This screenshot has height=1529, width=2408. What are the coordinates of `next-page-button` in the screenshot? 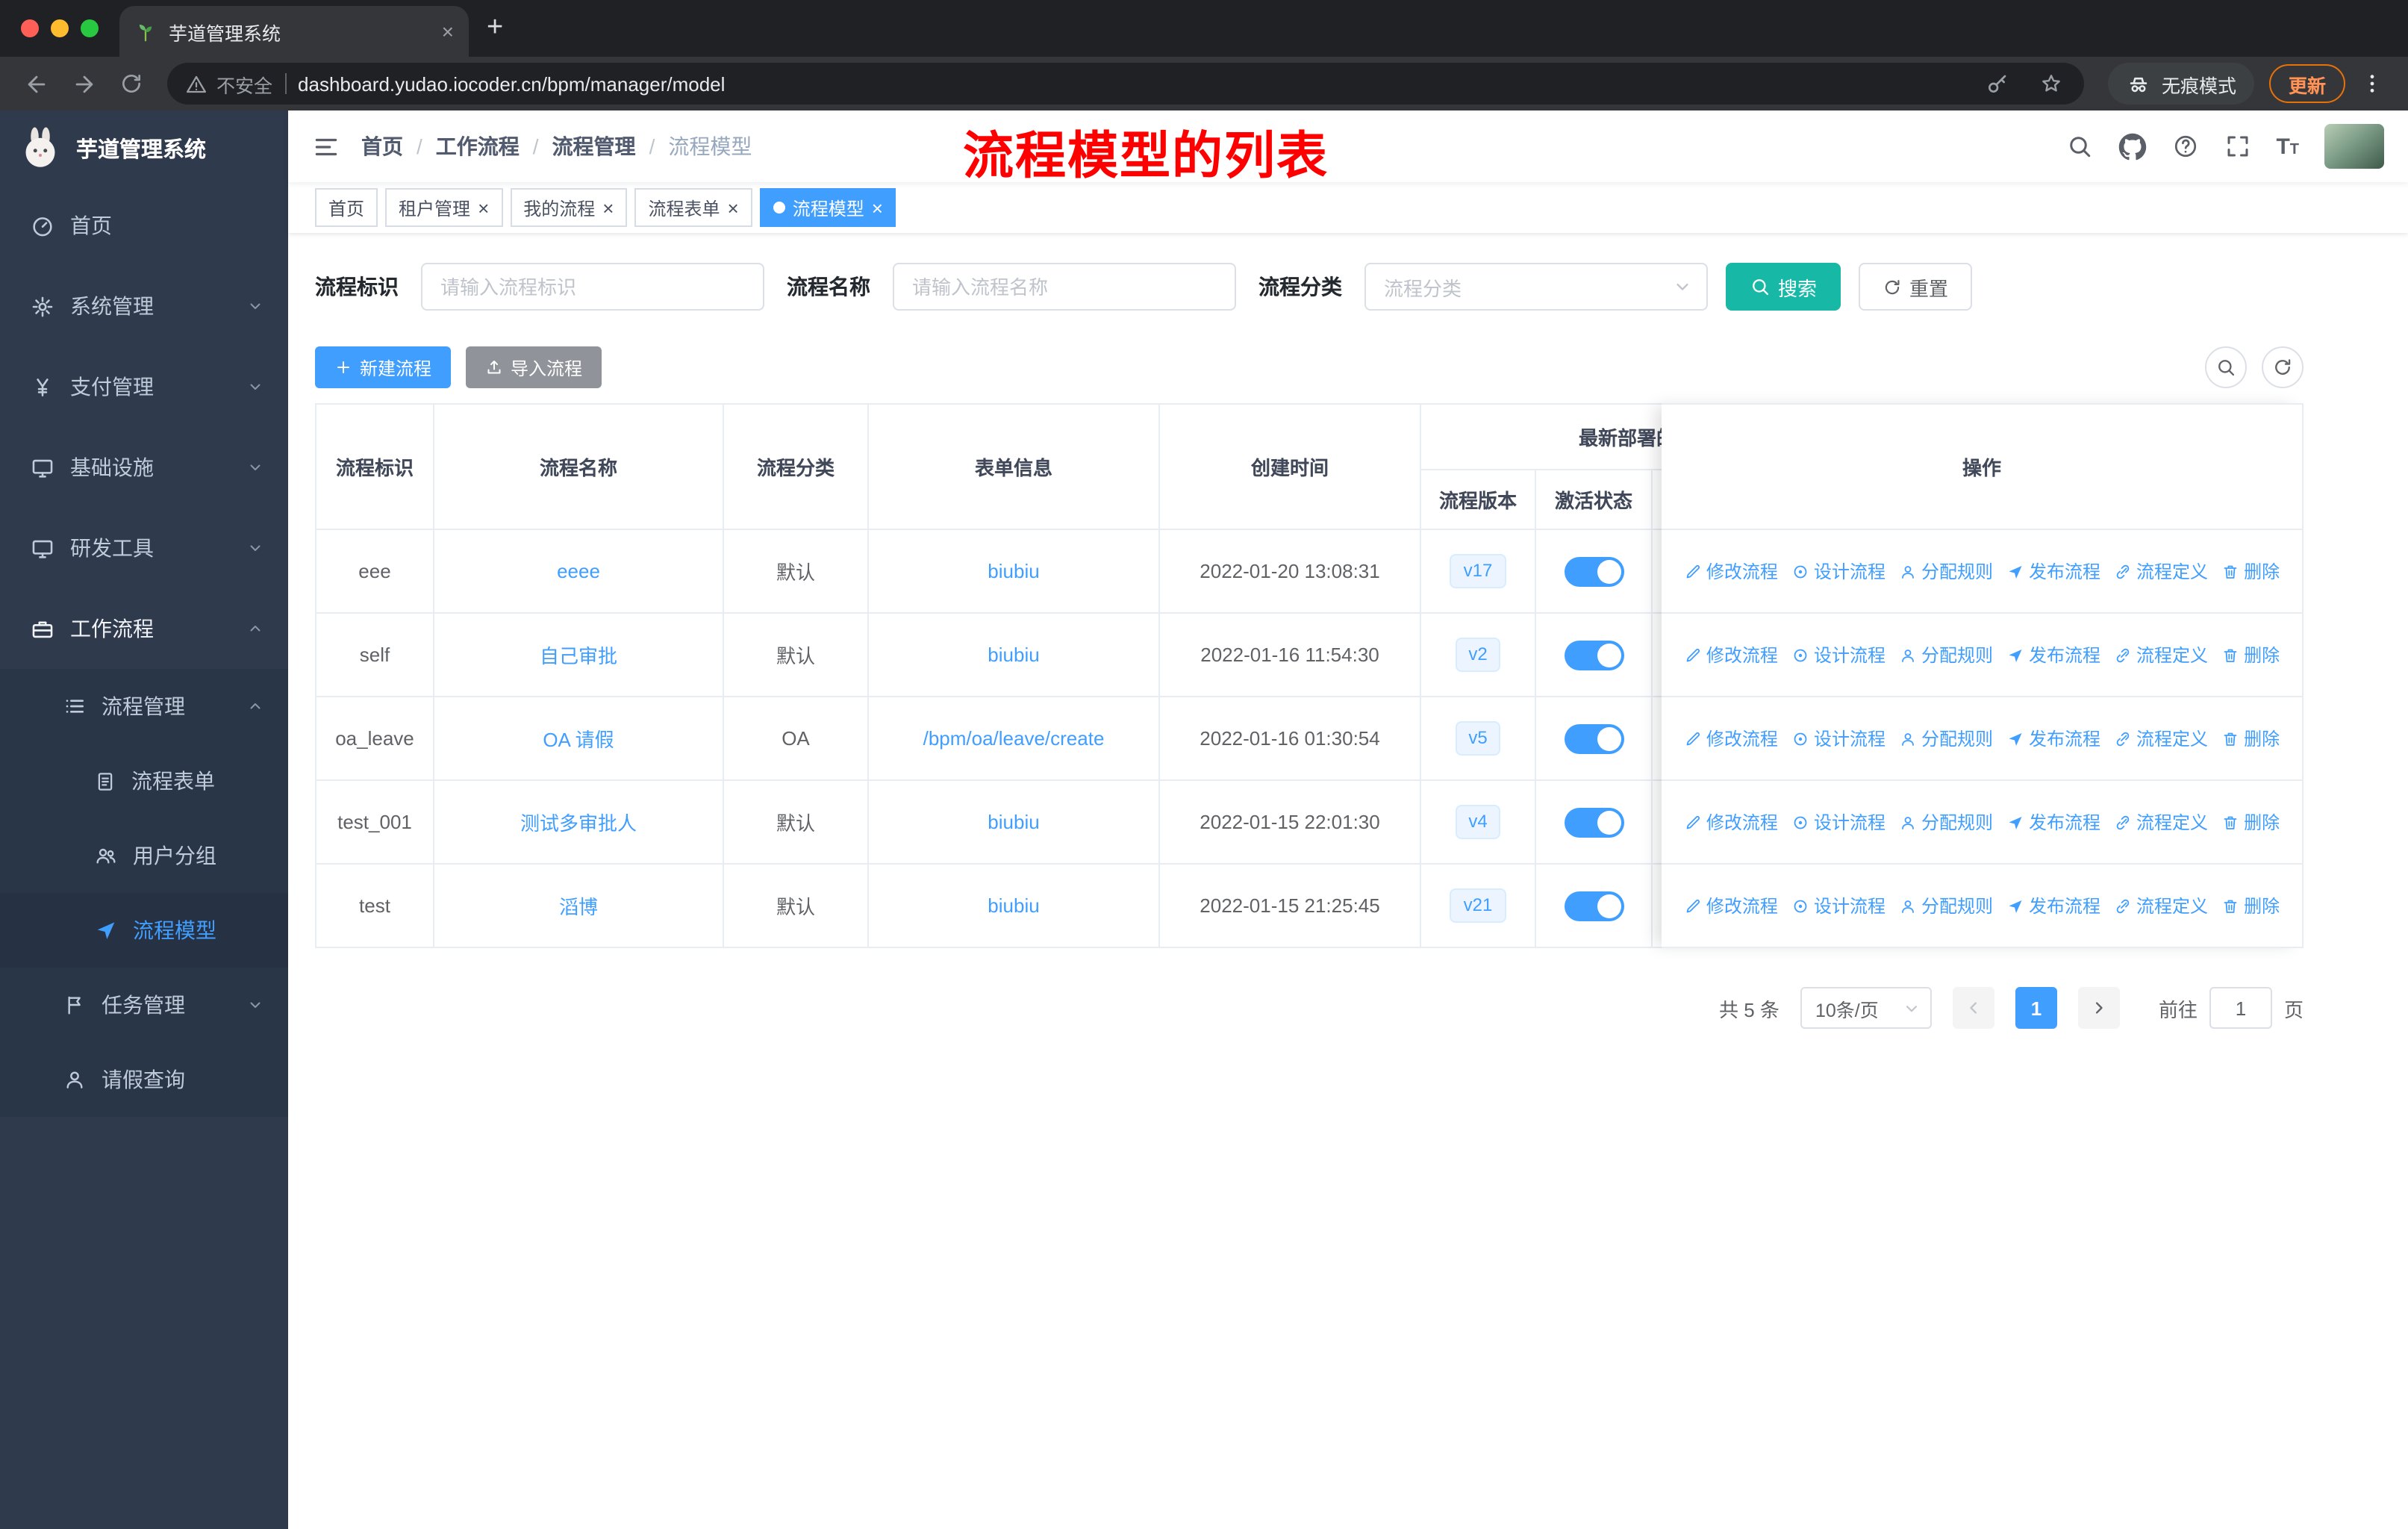 It's located at (2098, 1008).